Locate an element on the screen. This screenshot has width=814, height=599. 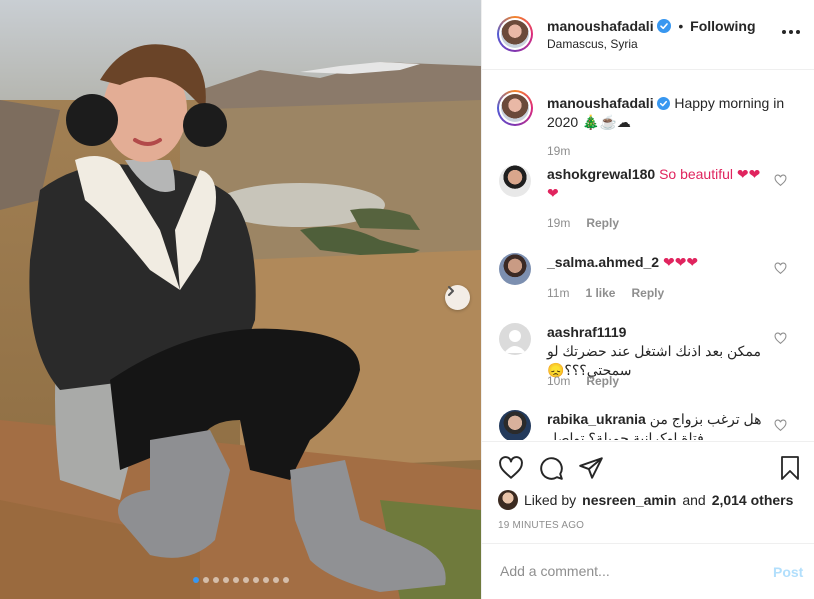
comment-username: ashokgrewal180 is located at coordinates (601, 174).